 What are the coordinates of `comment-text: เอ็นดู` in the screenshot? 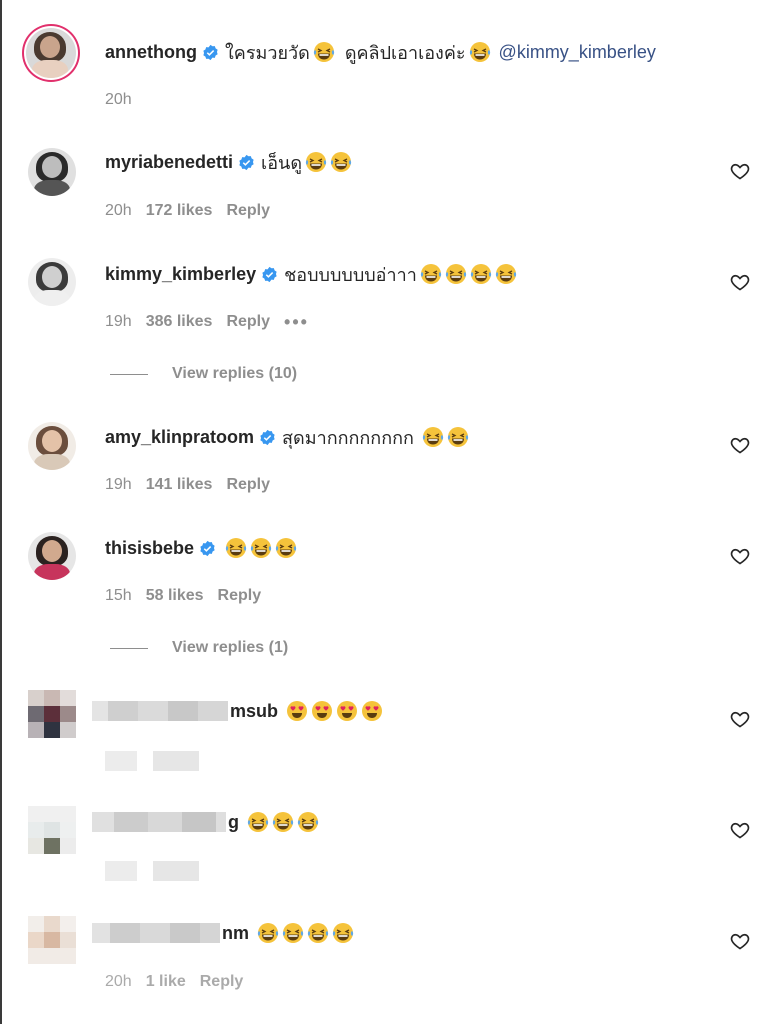 It's located at (282, 162).